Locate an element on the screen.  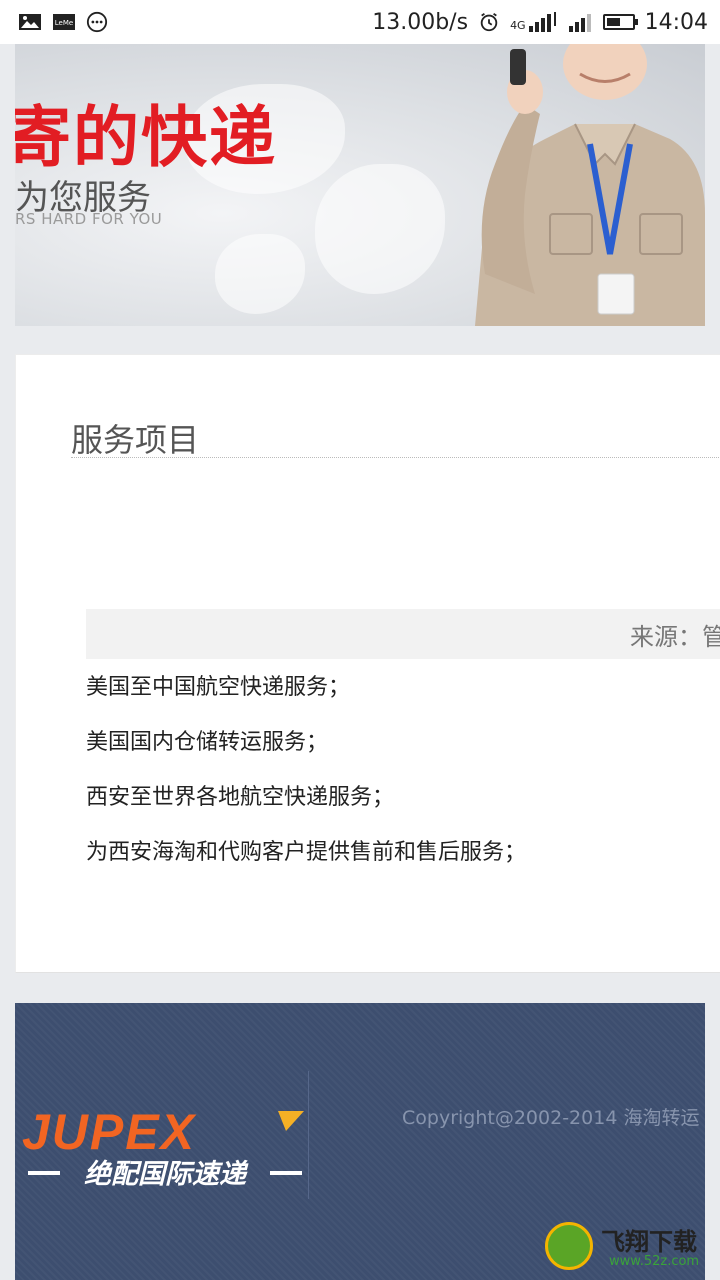
svg-text: LeMe is located at coordinates (64, 23).